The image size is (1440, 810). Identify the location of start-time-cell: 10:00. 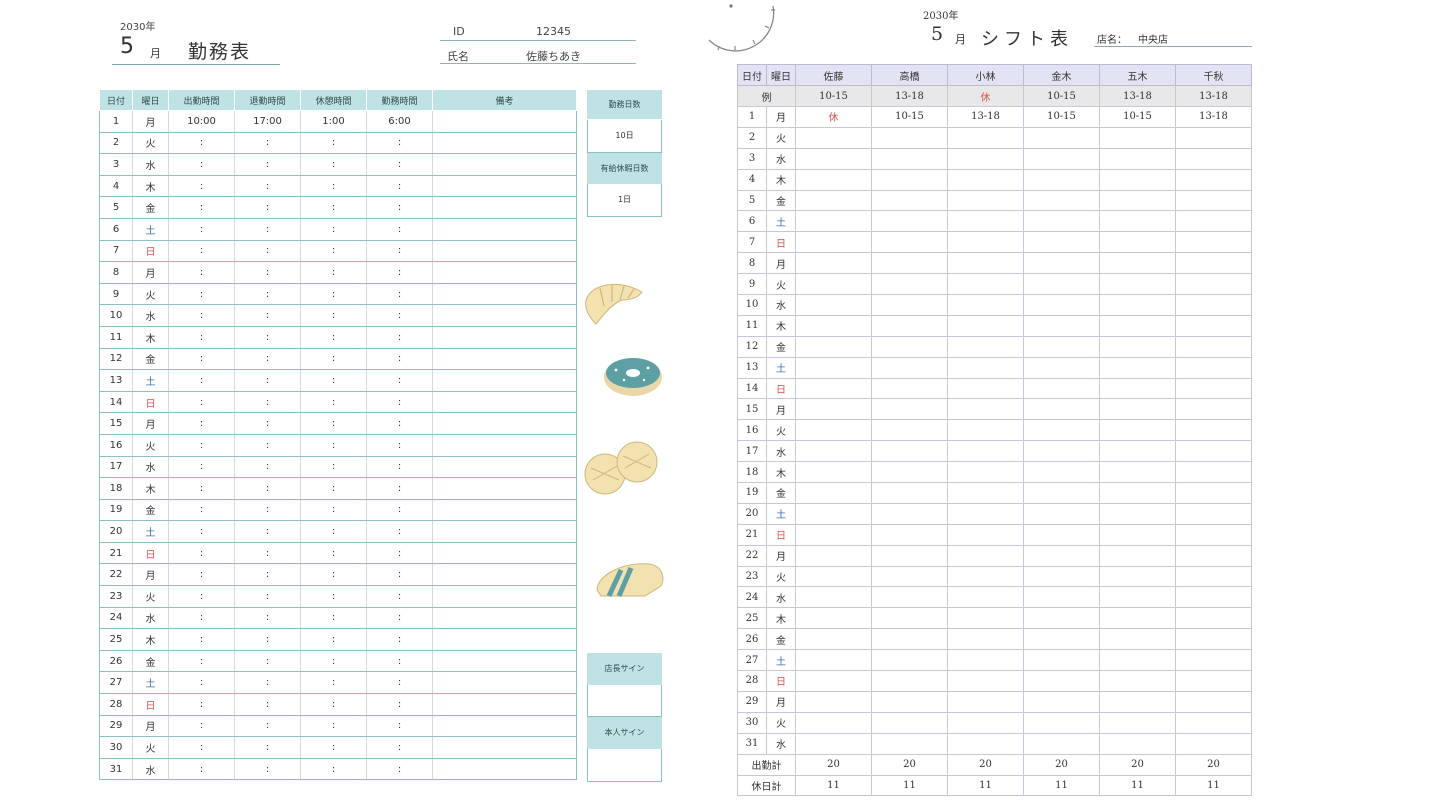
(201, 121).